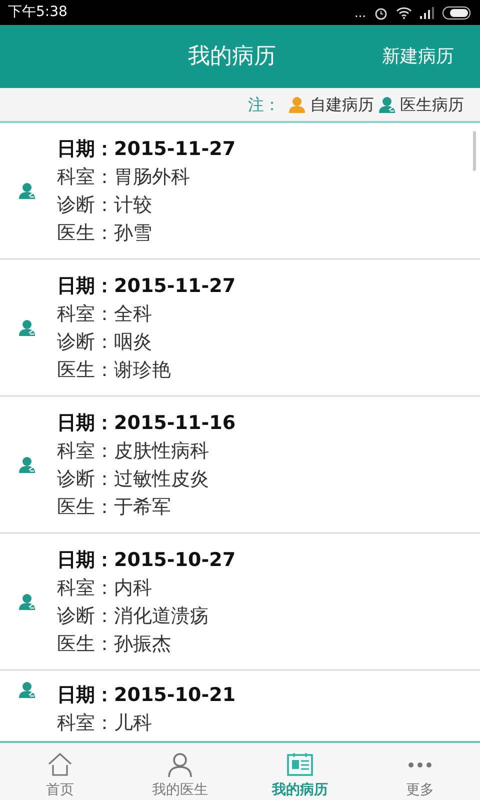 The height and width of the screenshot is (800, 480). I want to click on record-date: 日期：2015-10-27, so click(146, 560).